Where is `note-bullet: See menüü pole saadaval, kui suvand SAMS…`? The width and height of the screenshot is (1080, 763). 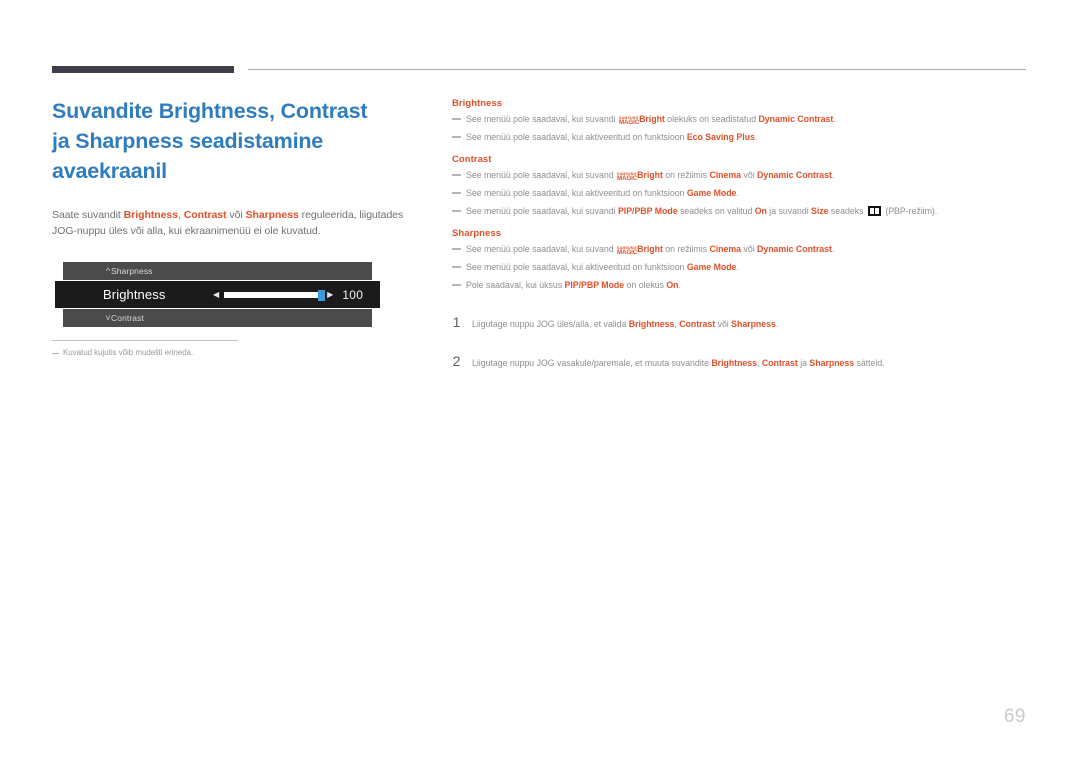
note-bullet: See menüü pole saadaval, kui suvand SAMS… is located at coordinates (737, 249).